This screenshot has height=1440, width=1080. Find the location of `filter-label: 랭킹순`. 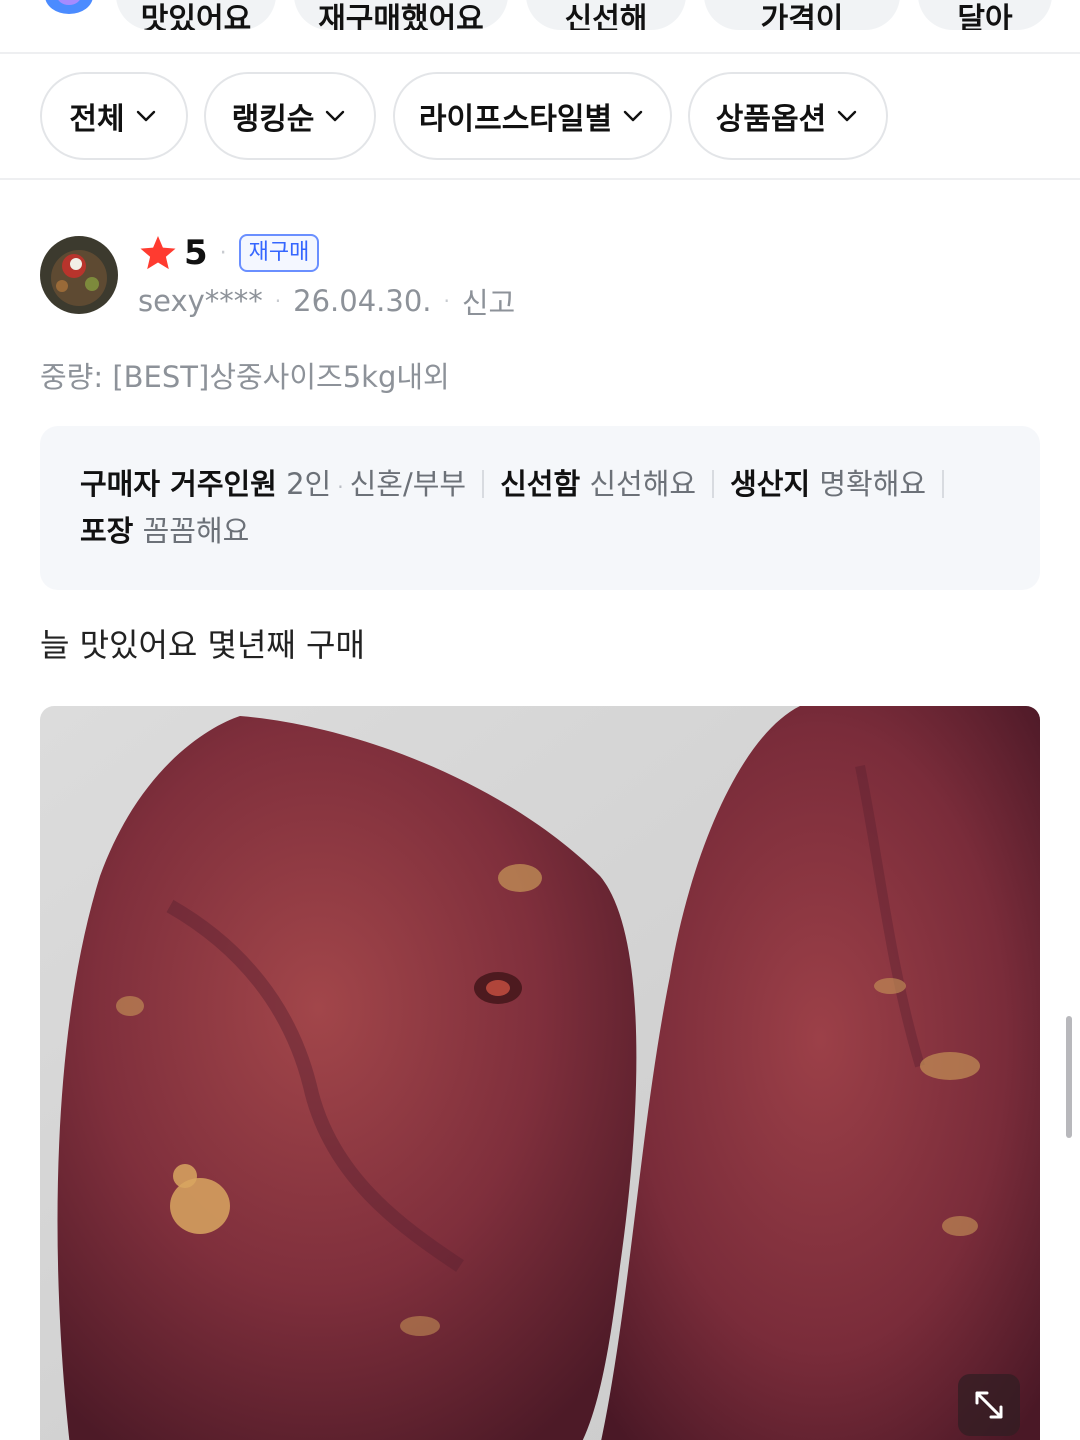

filter-label: 랭킹순 is located at coordinates (273, 119).